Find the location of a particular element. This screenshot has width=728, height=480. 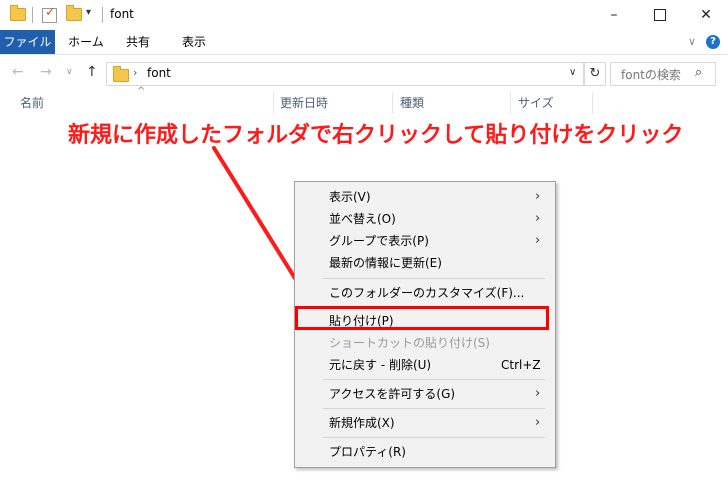

menu-item-give-access: アクセスを許可する(G) is located at coordinates (392, 394).